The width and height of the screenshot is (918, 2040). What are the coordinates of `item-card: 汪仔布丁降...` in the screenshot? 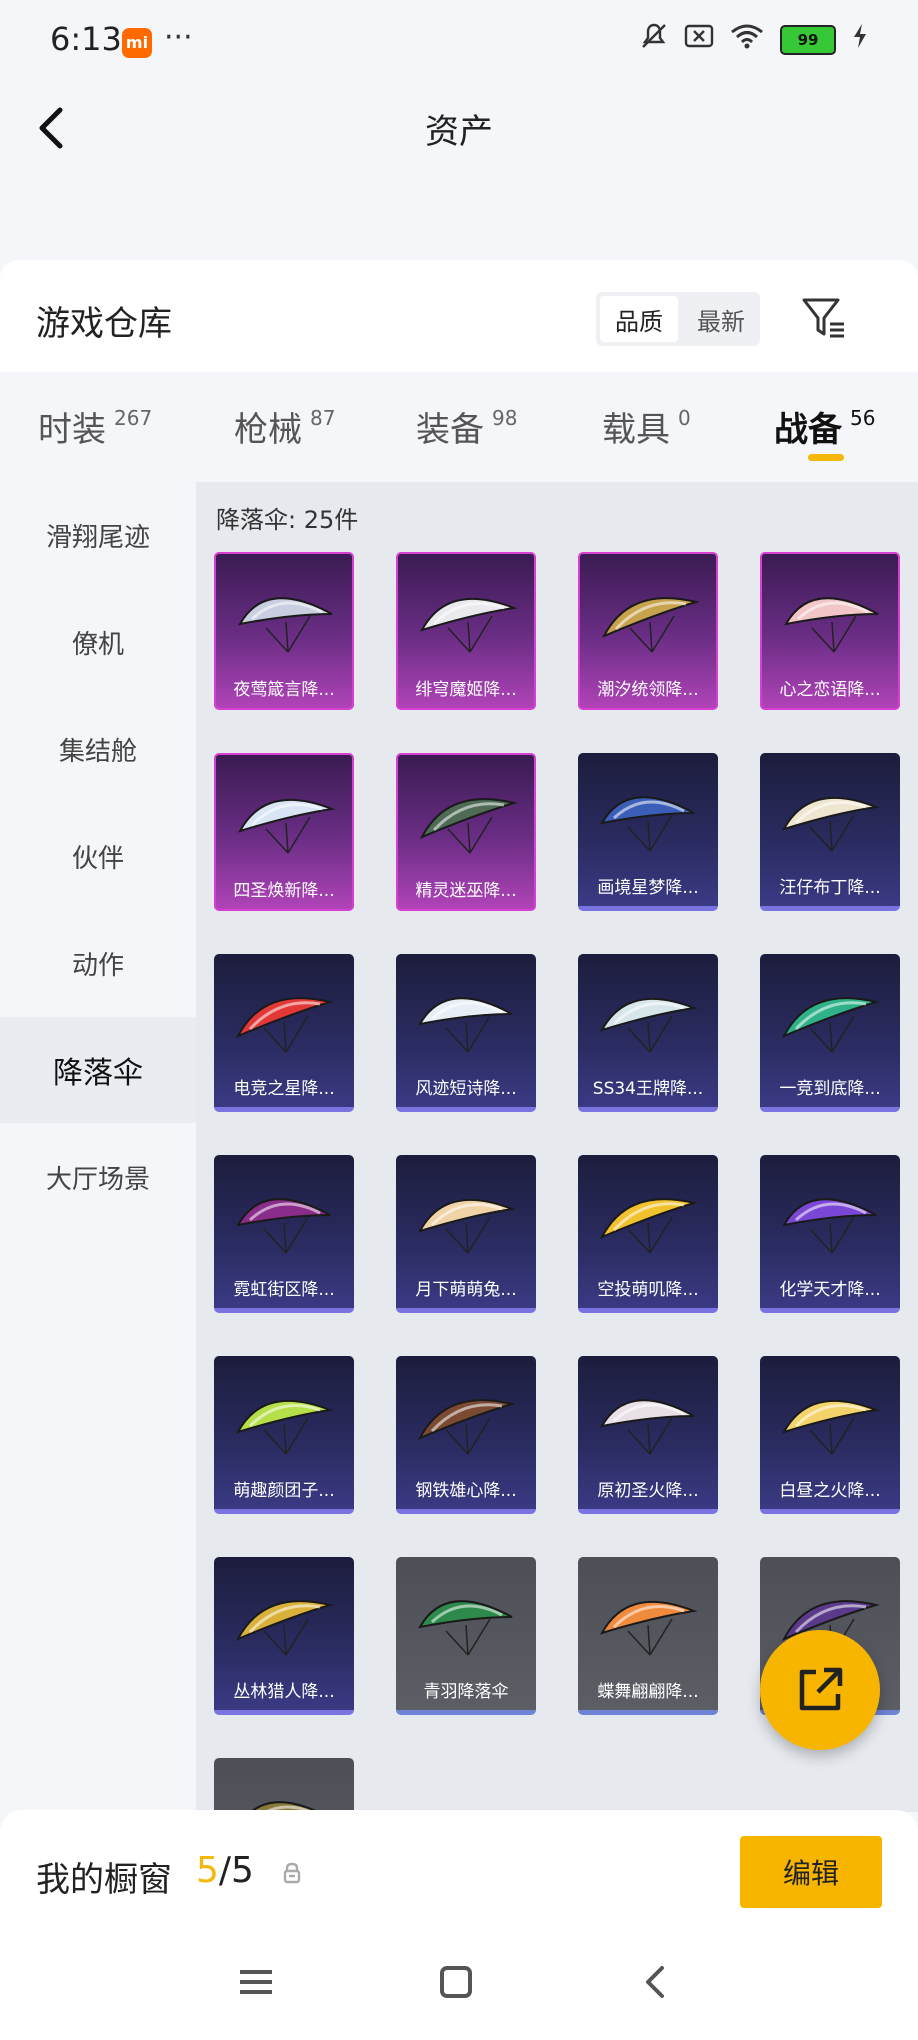 It's located at (830, 832).